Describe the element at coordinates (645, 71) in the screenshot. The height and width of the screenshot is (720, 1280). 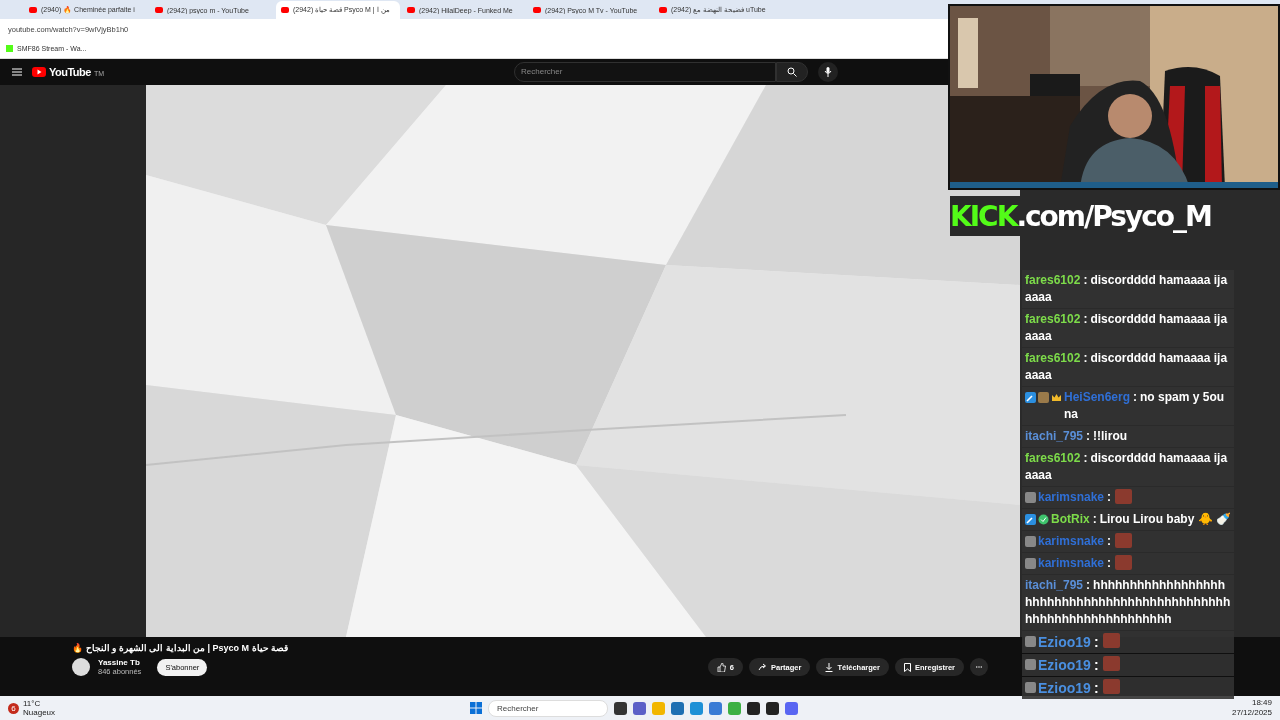
I see `search-field: Rechercher` at that location.